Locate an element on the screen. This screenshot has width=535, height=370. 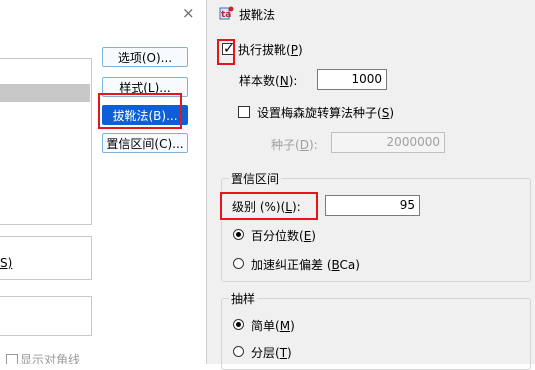
stratified-sampling-label: 分层(T) is located at coordinates (271, 353).